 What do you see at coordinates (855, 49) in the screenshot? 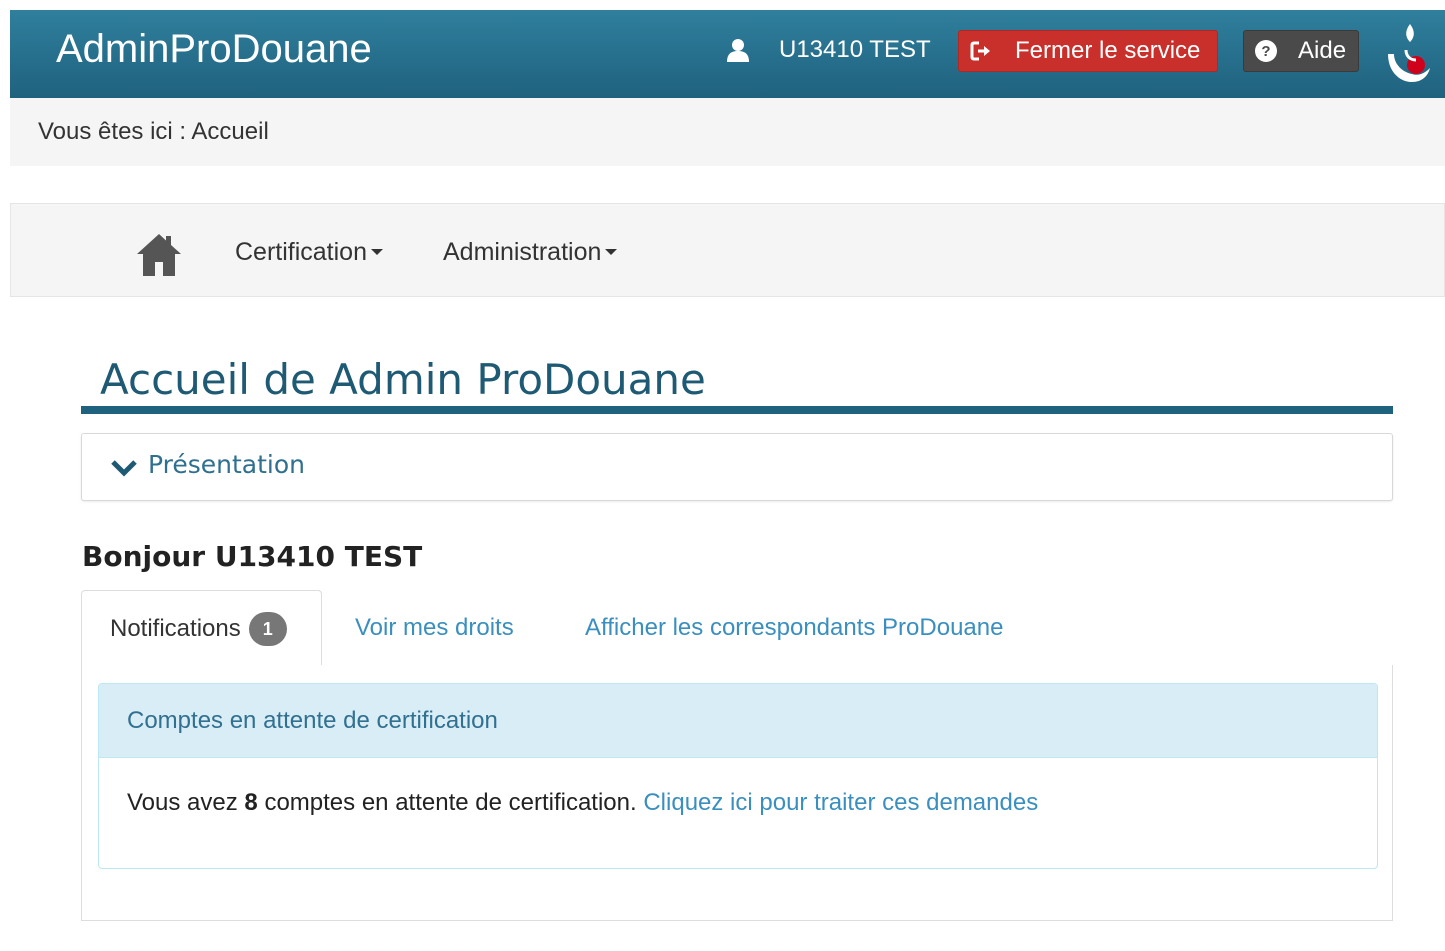
I see `user-name: U13410 TEST` at bounding box center [855, 49].